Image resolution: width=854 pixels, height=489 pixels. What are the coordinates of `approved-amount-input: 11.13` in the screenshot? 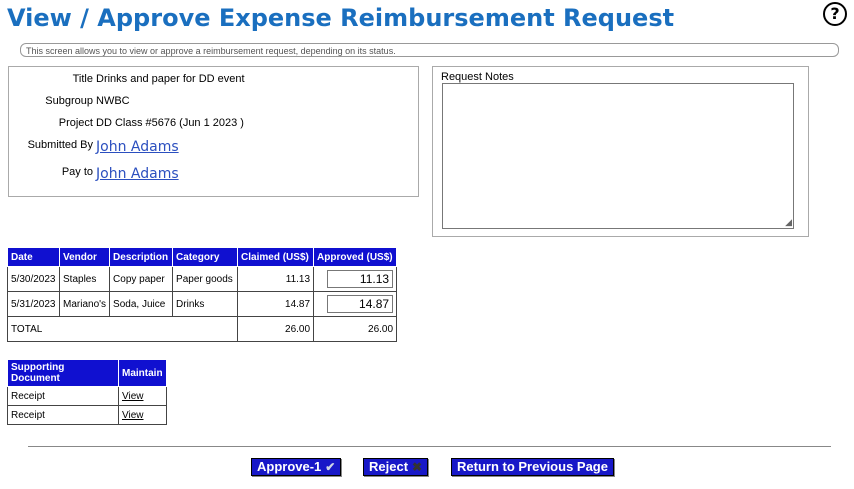 It's located at (360, 279).